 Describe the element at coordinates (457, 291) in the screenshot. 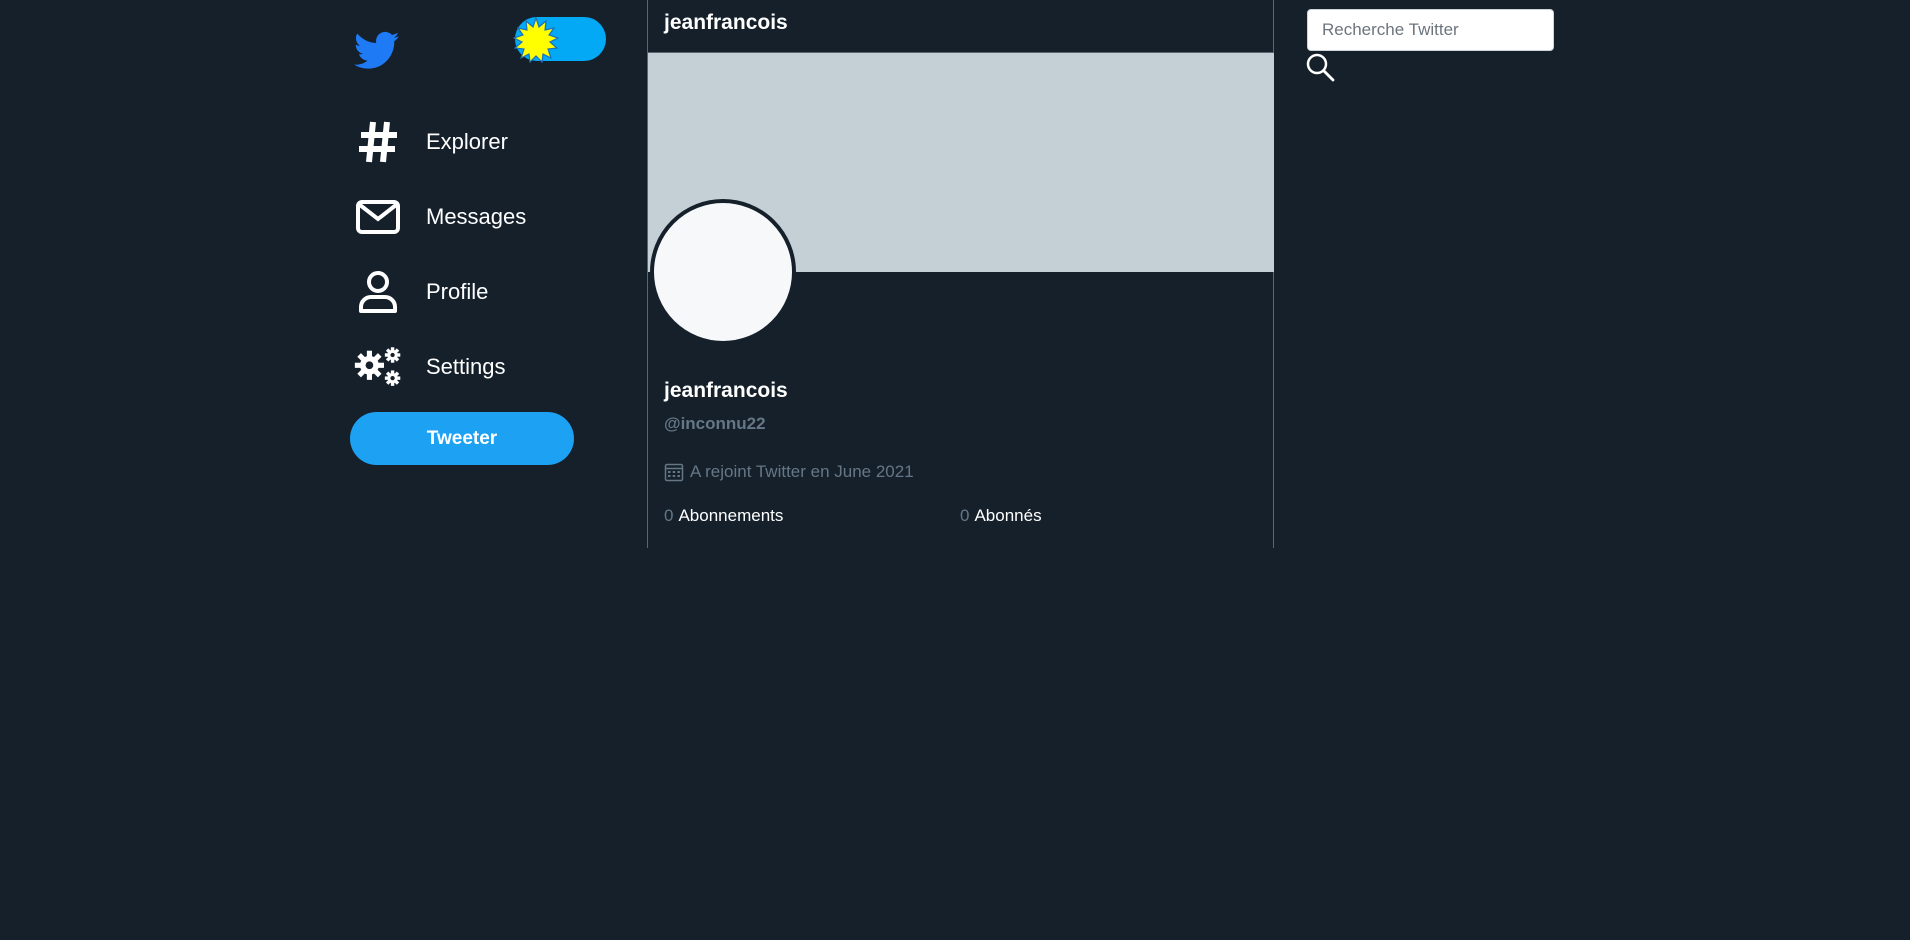

I see `nav-label-profile: Profile` at that location.